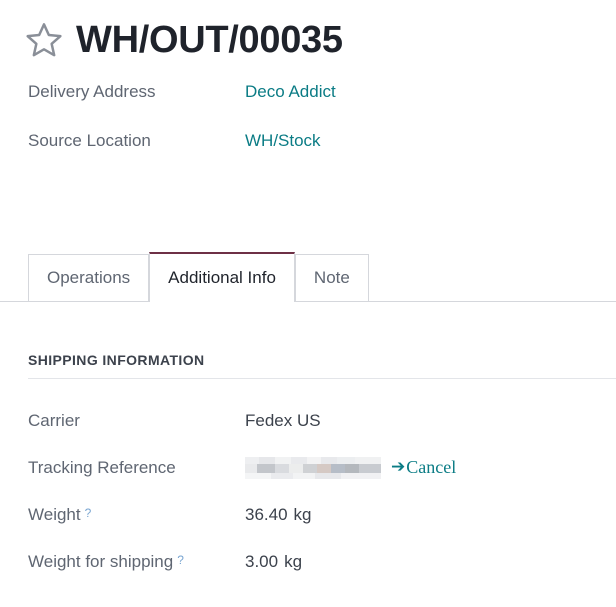 This screenshot has height=607, width=616. I want to click on tab-operations-label: Operations, so click(89, 277).